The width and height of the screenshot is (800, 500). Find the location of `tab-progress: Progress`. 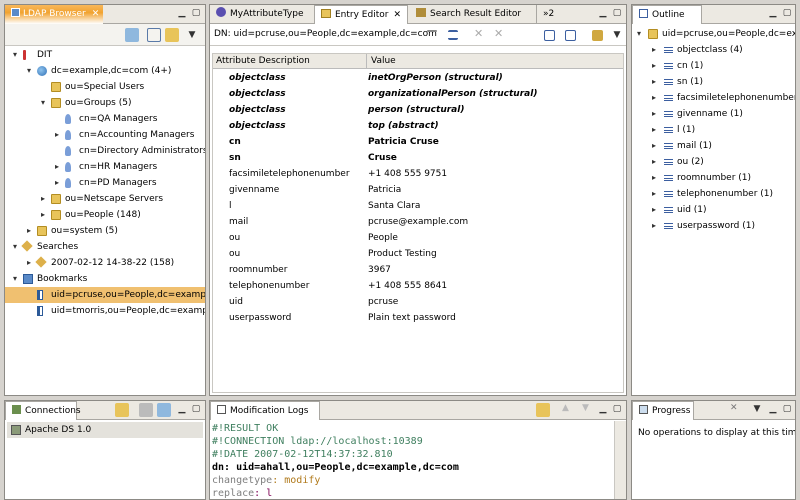

tab-progress: Progress is located at coordinates (663, 410).